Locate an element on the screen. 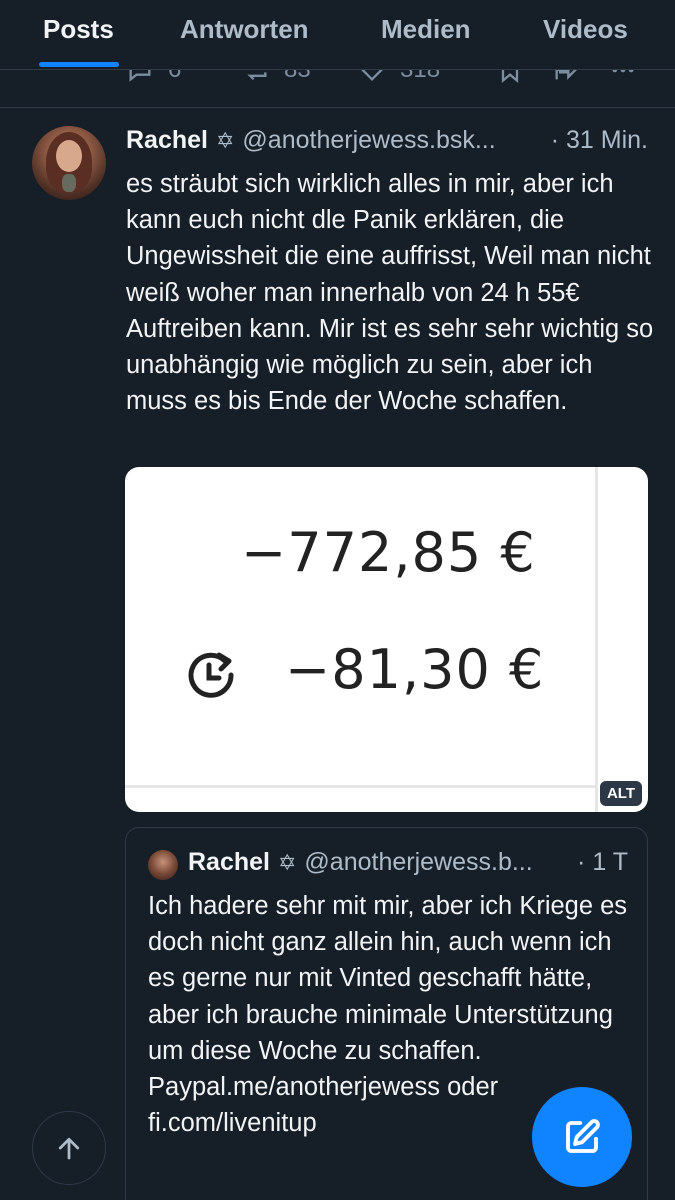  quoted-author-name: Rachel is located at coordinates (229, 862).